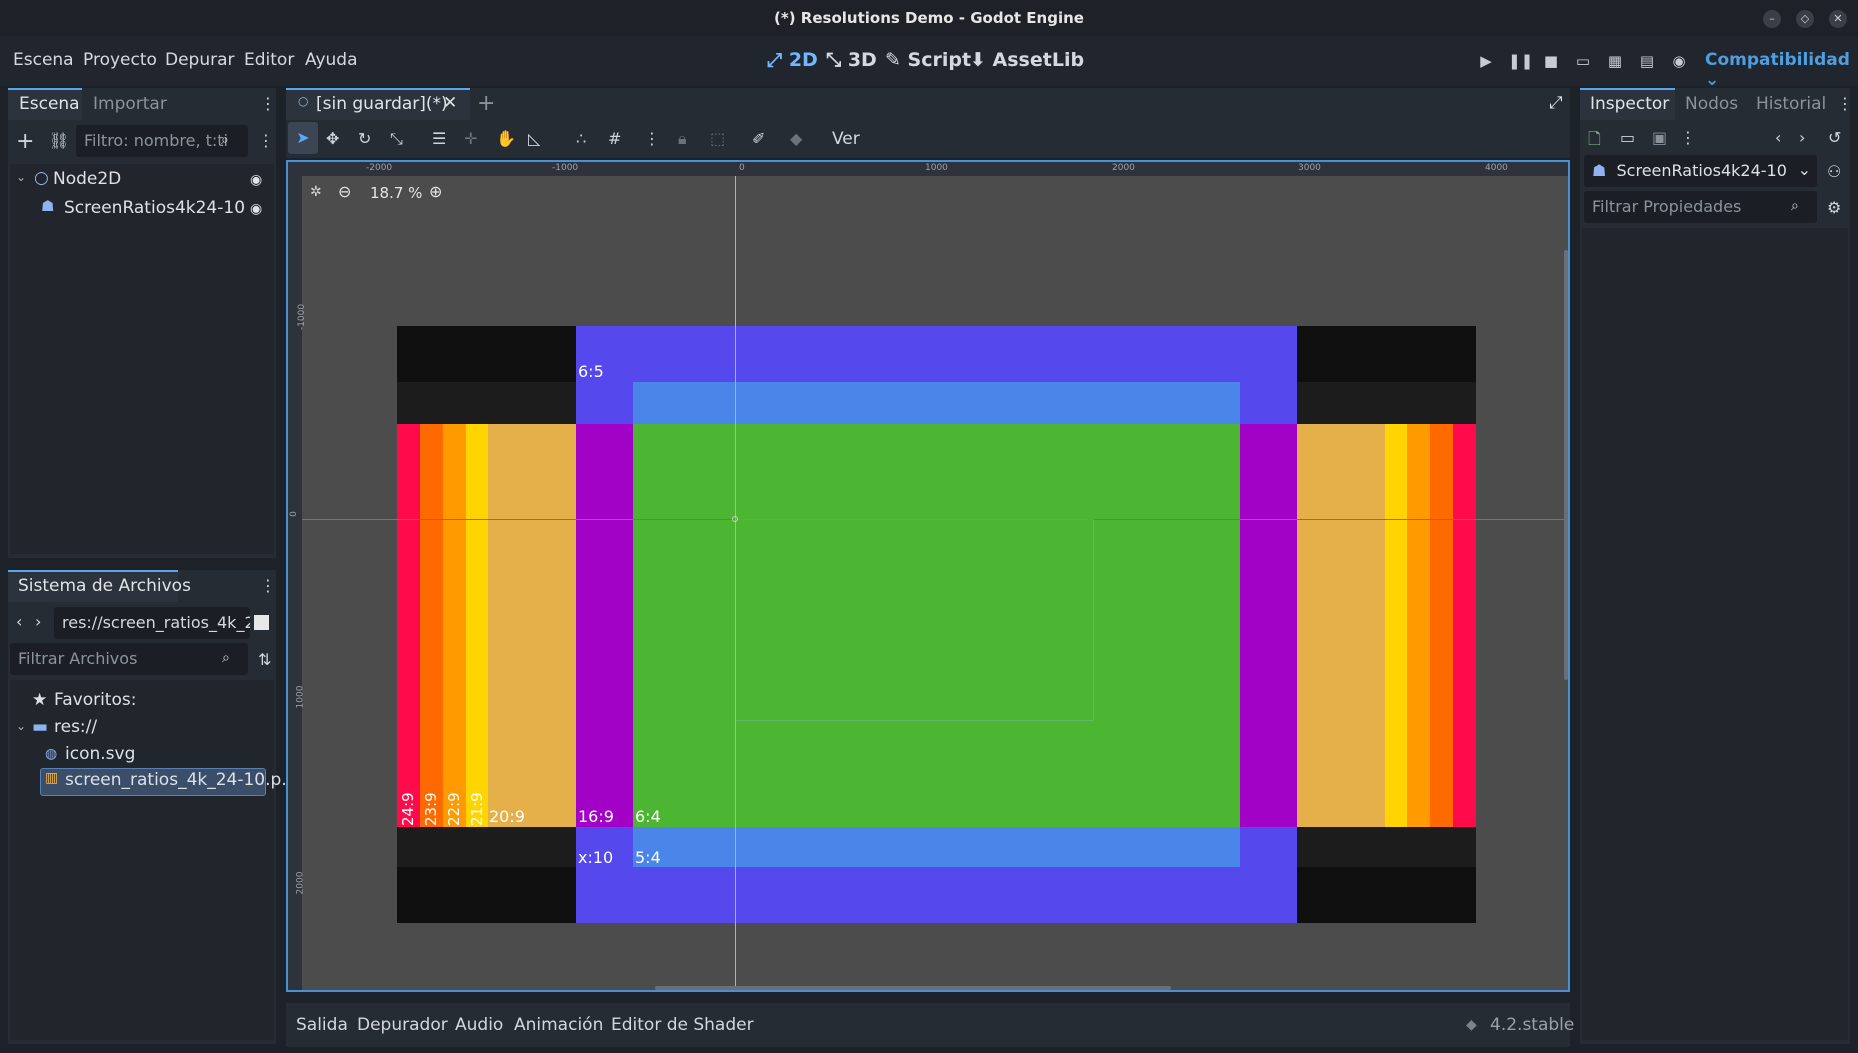  What do you see at coordinates (846, 139) in the screenshot?
I see `view-menu: Ver` at bounding box center [846, 139].